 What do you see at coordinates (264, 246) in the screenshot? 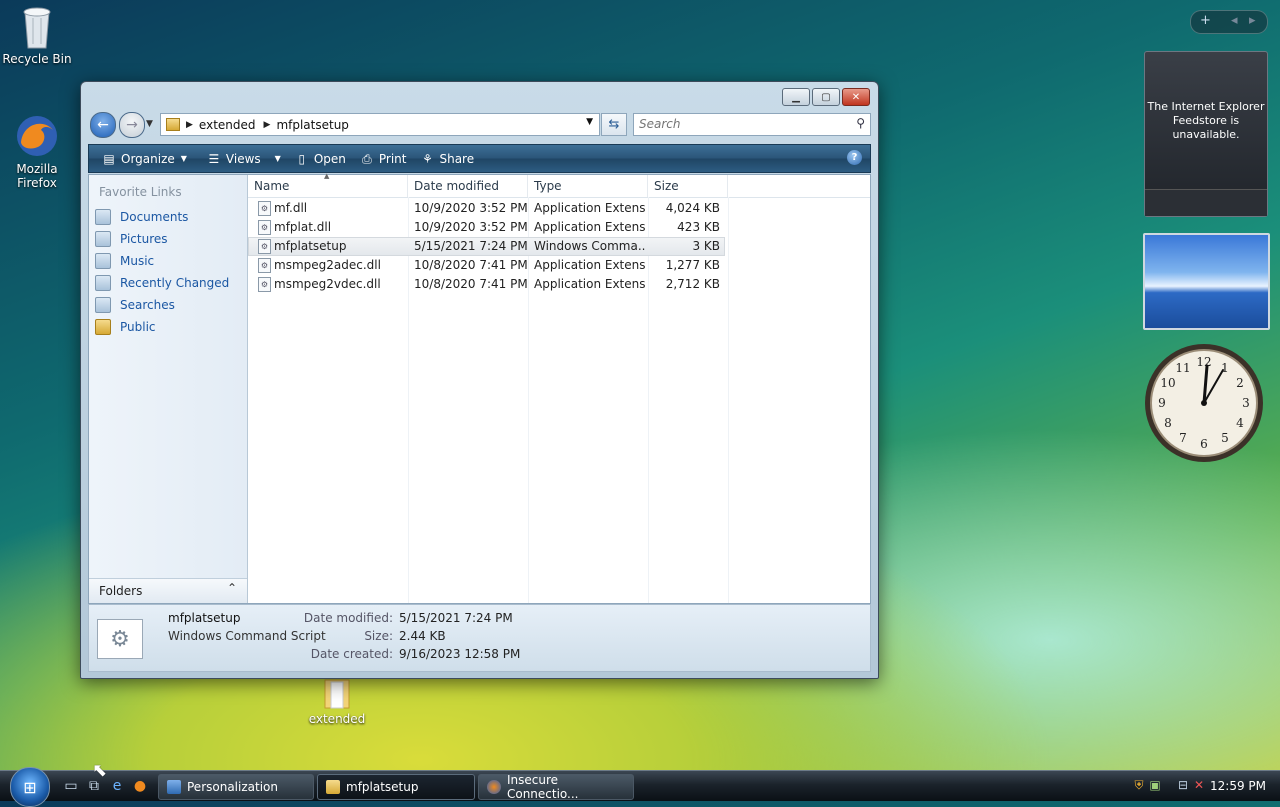
I see `script-file-icon: ⚙` at bounding box center [264, 246].